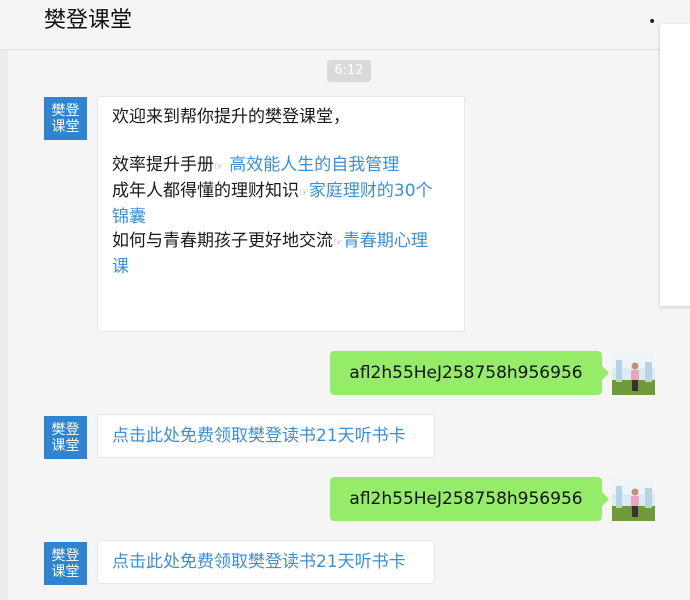  I want to click on efficiency-link: 高效能人生的自我管理, so click(314, 165).